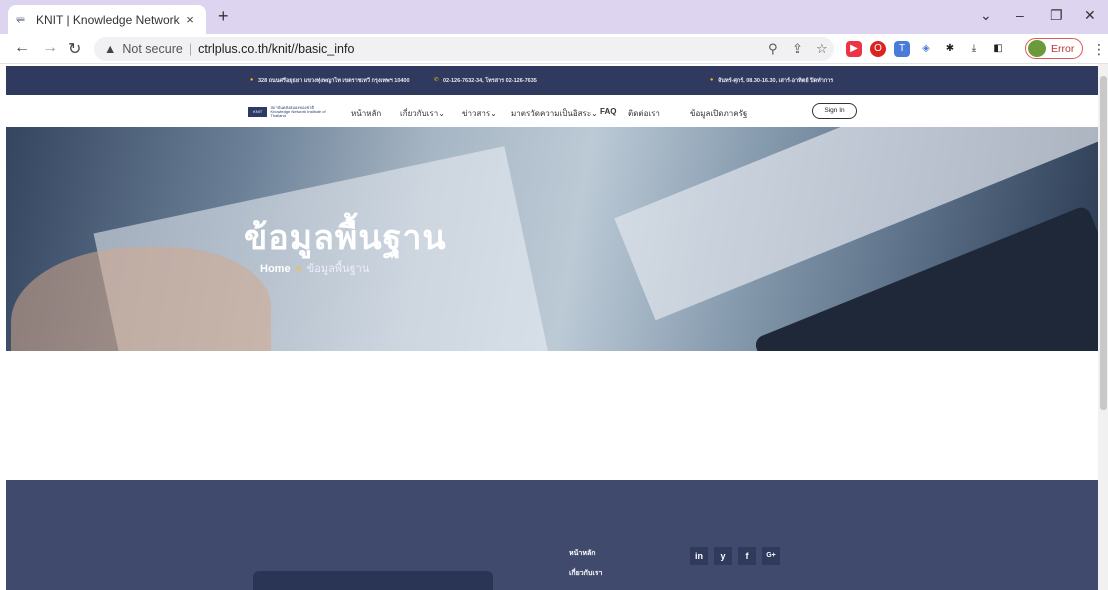  What do you see at coordinates (373, 580) in the screenshot?
I see `footer-card` at bounding box center [373, 580].